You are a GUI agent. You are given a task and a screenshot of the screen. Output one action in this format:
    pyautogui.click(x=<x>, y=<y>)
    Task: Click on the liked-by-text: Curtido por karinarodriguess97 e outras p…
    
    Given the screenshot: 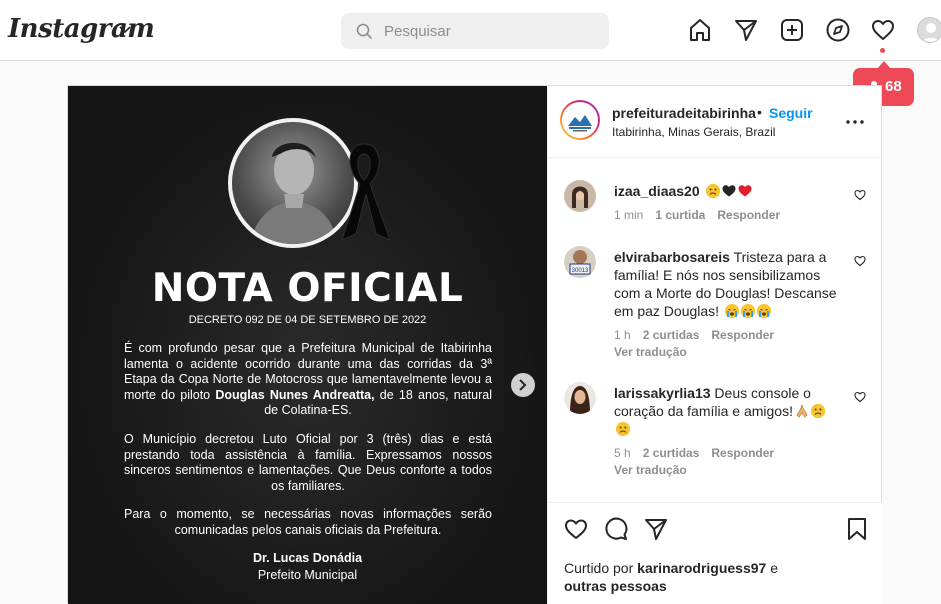 What is the action you would take?
    pyautogui.click(x=714, y=577)
    